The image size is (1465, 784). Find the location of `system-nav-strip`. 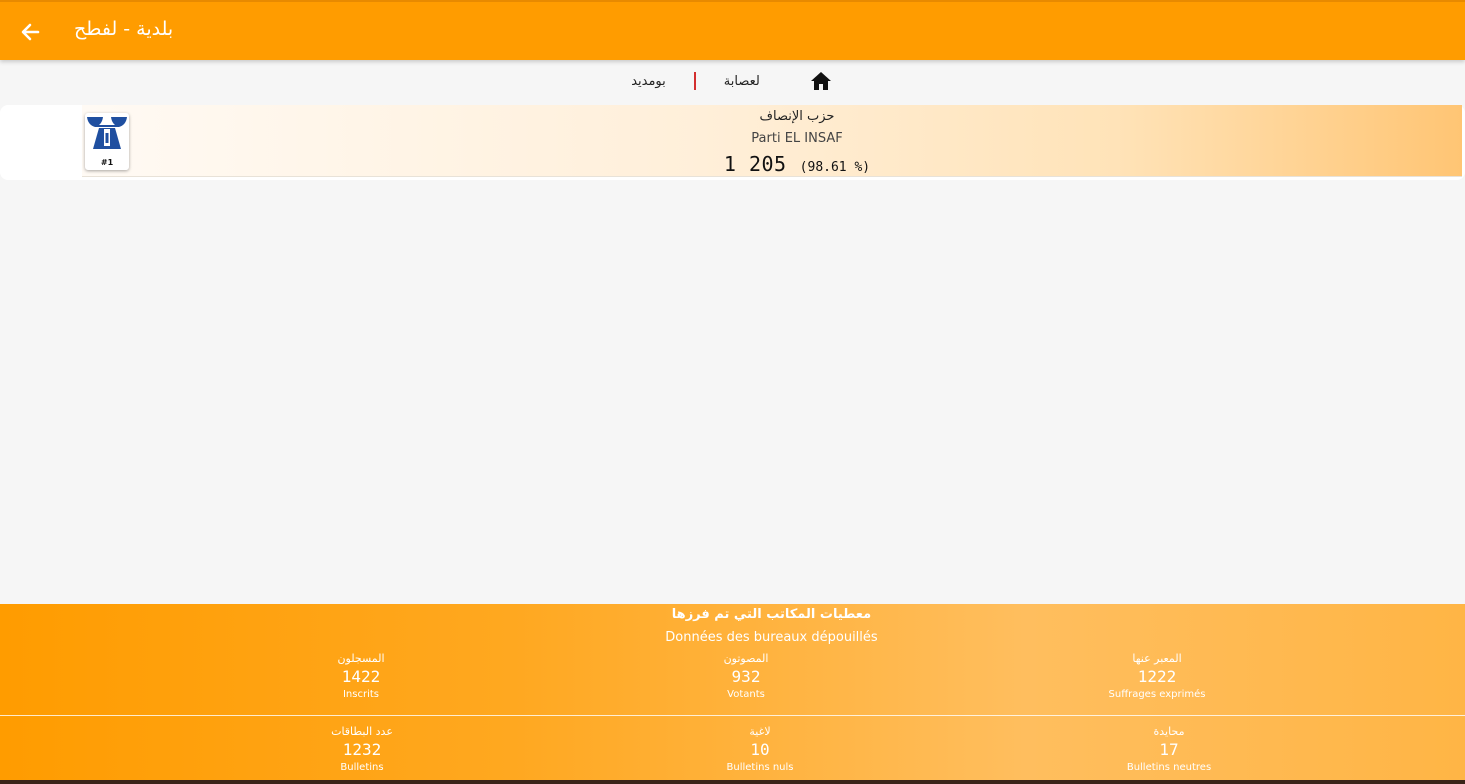

system-nav-strip is located at coordinates (732, 782).